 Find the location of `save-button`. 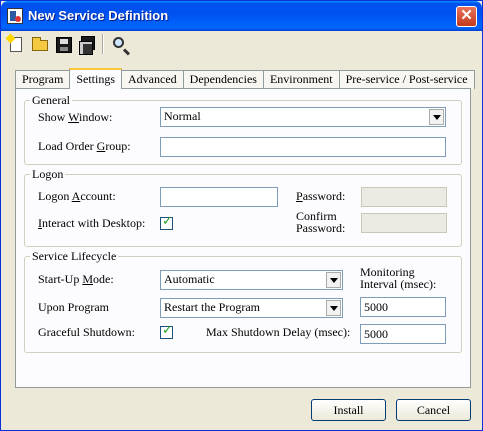

save-button is located at coordinates (63, 44).